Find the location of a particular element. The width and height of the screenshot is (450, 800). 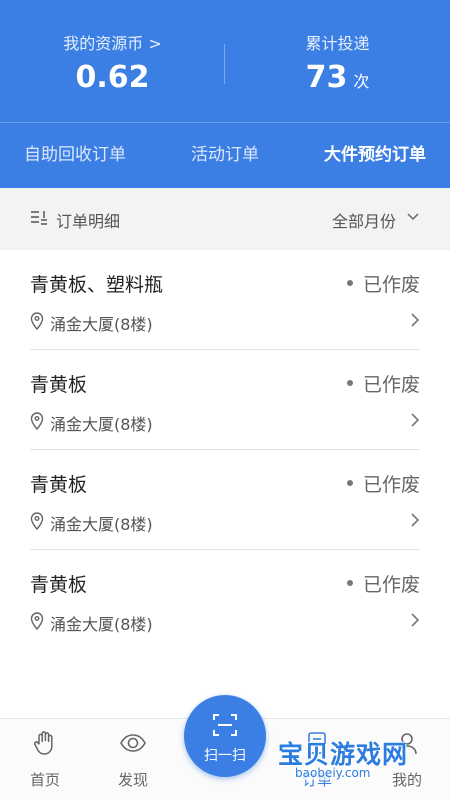

order-details-title: 订单明细 is located at coordinates (88, 221).